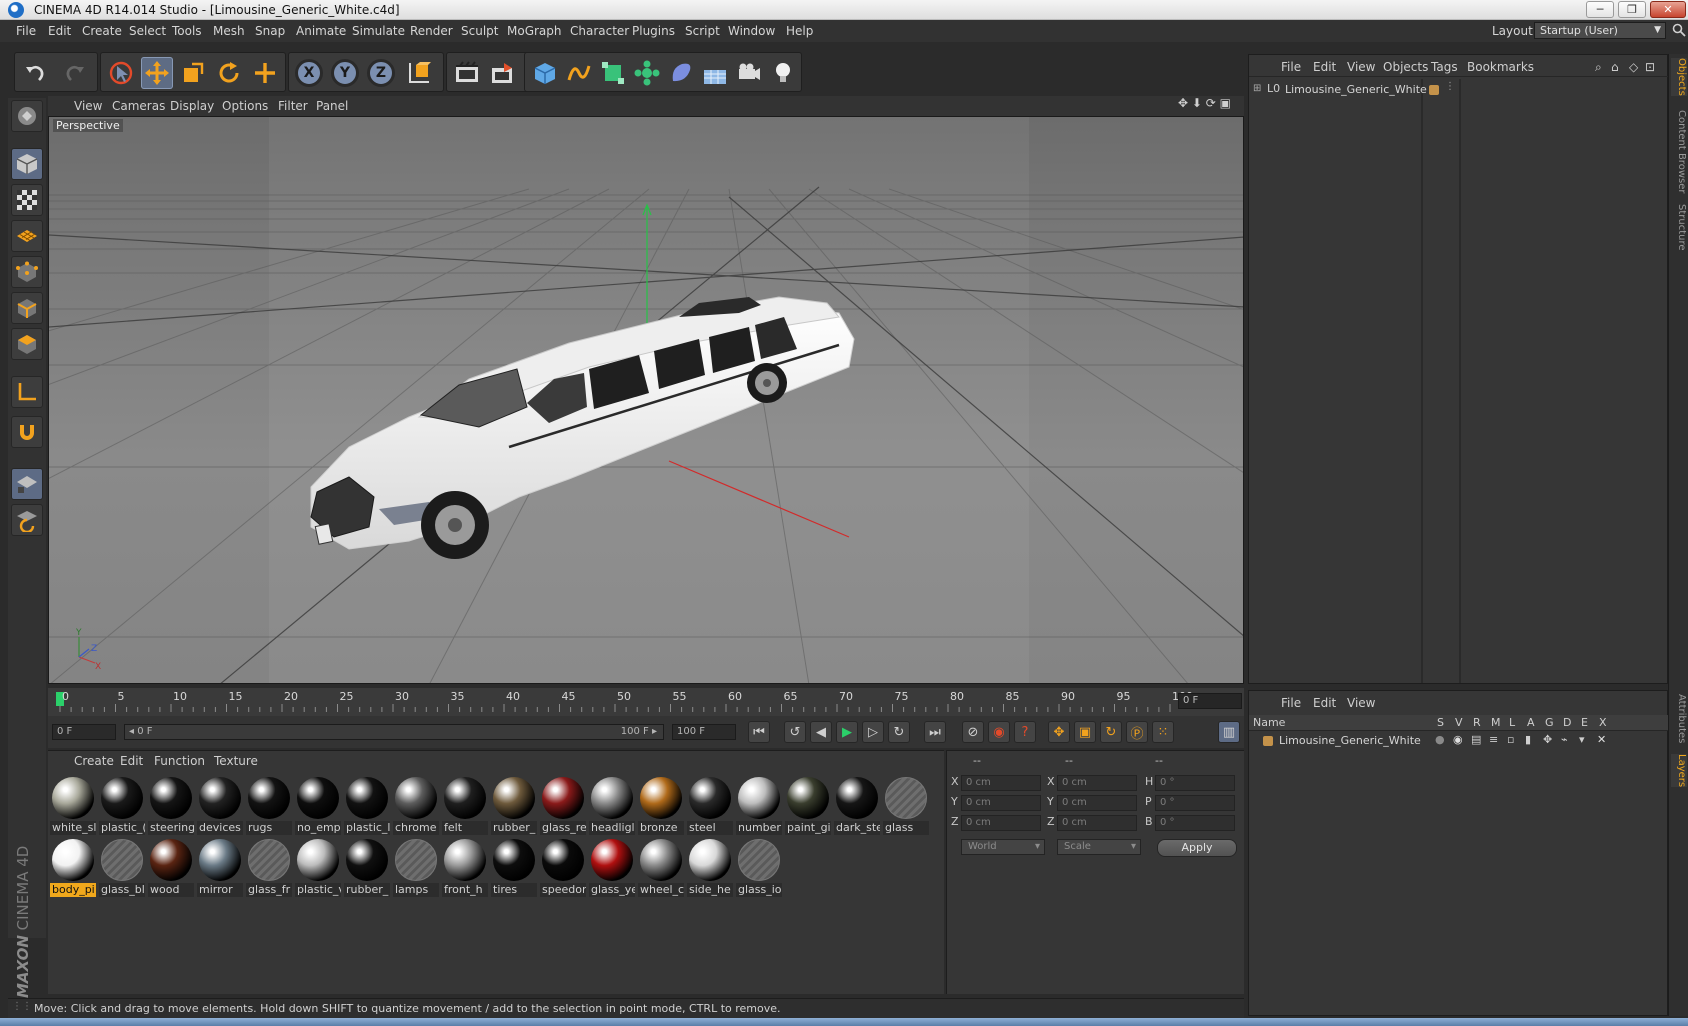 The height and width of the screenshot is (1026, 1688). What do you see at coordinates (1111, 732) in the screenshot?
I see `key-rotation-icon: ↻` at bounding box center [1111, 732].